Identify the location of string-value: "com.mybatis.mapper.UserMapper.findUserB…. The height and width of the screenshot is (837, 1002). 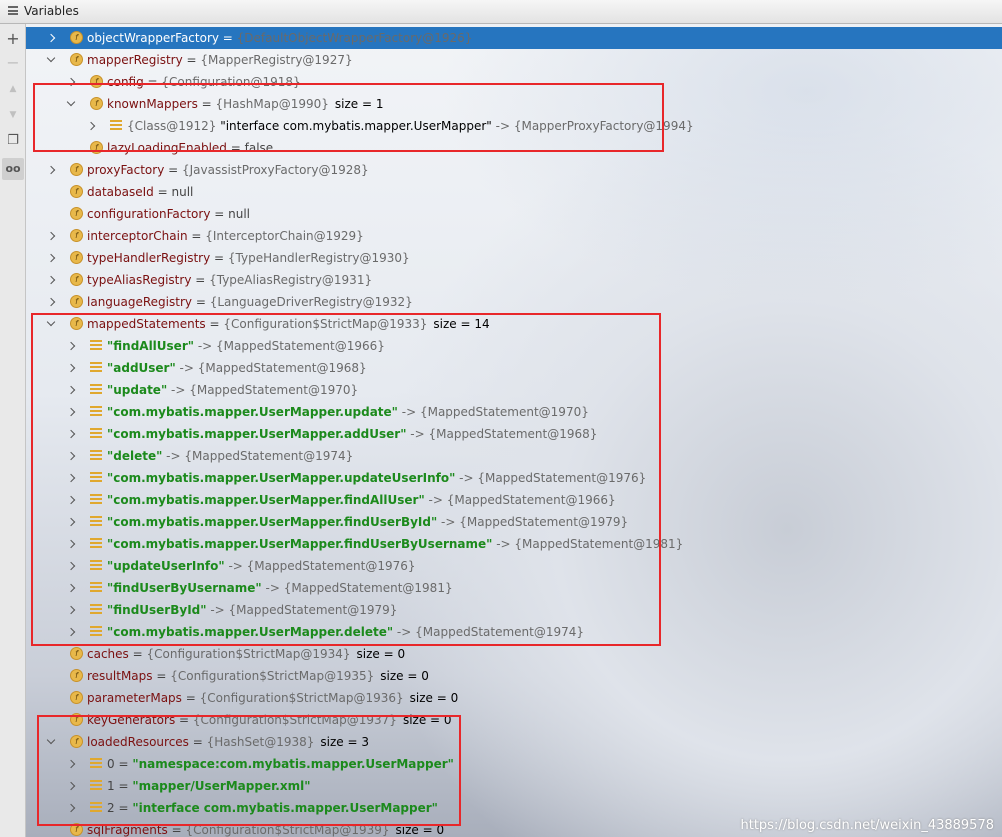
(300, 544).